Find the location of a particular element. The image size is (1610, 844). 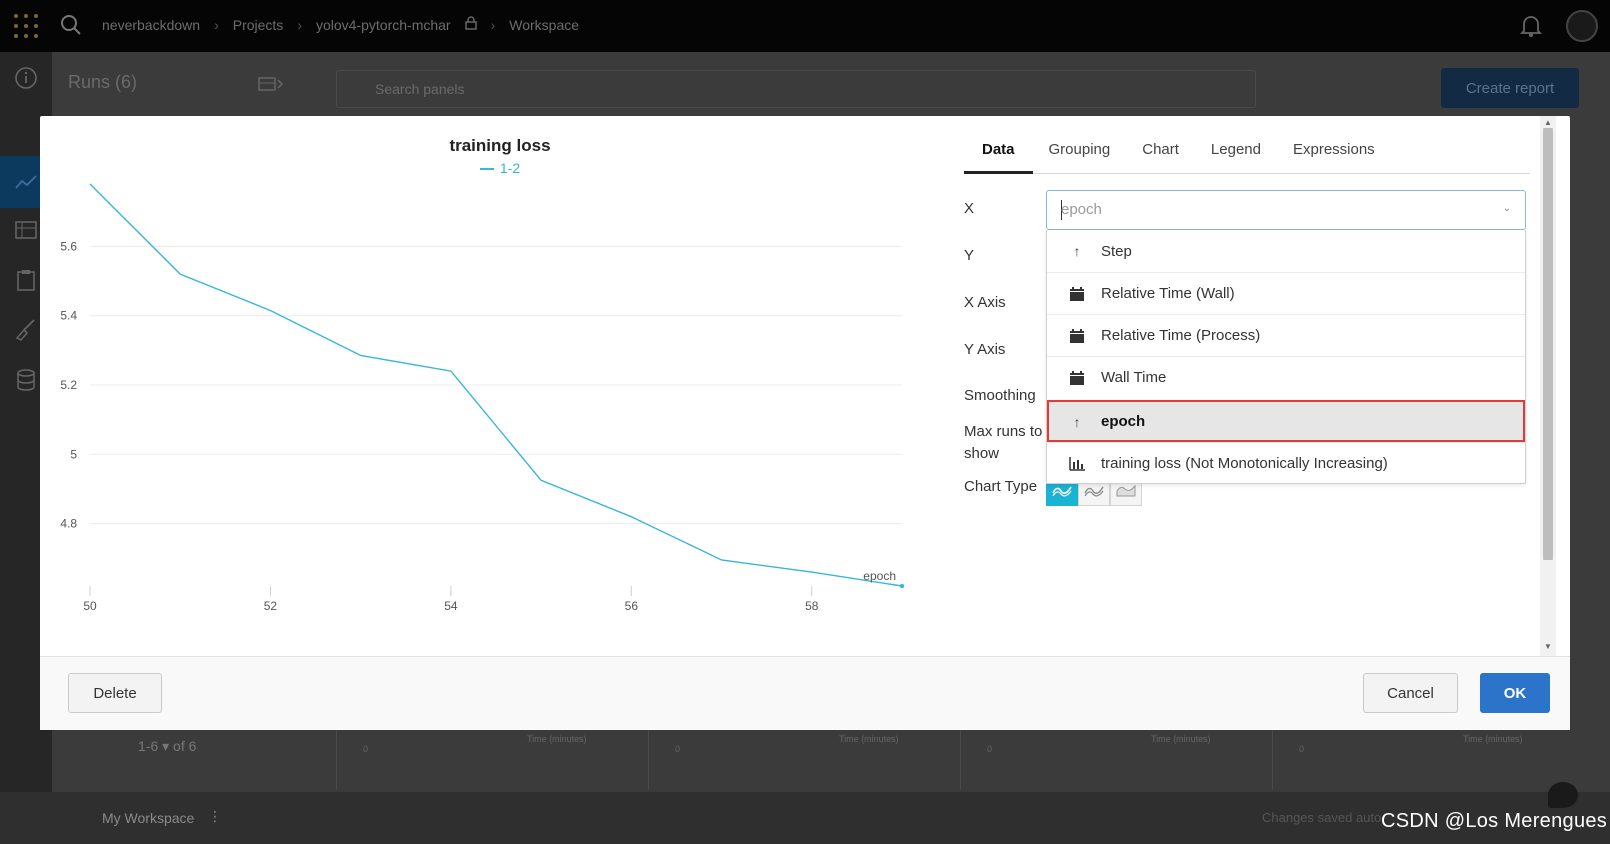

breadcrumb-item-projects: Projects is located at coordinates (258, 25).